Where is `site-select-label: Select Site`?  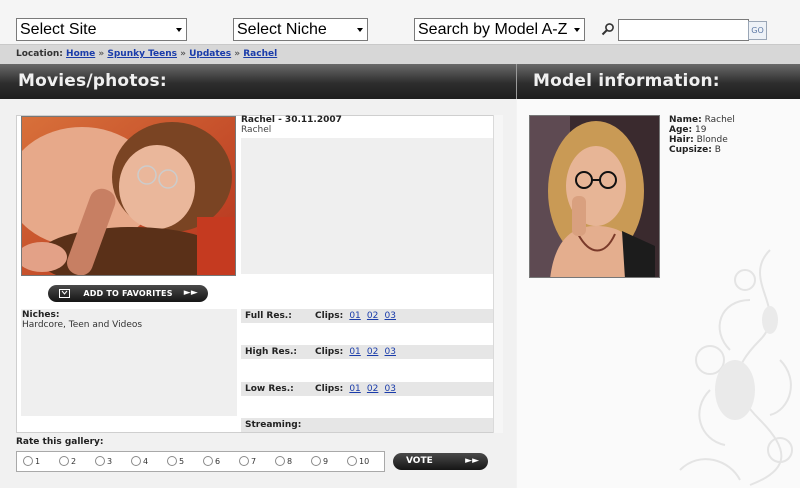 site-select-label: Select Site is located at coordinates (58, 29).